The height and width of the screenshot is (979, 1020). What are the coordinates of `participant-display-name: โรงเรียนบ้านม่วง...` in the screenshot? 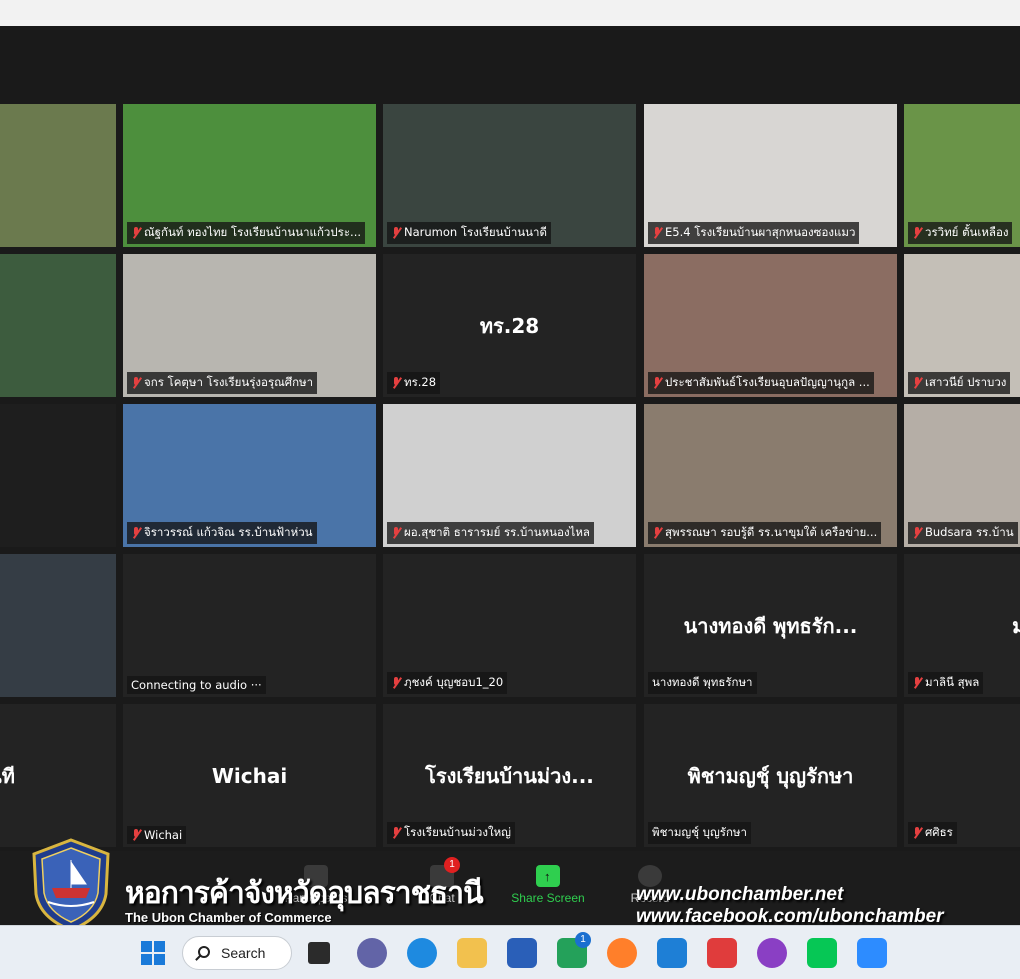 It's located at (509, 775).